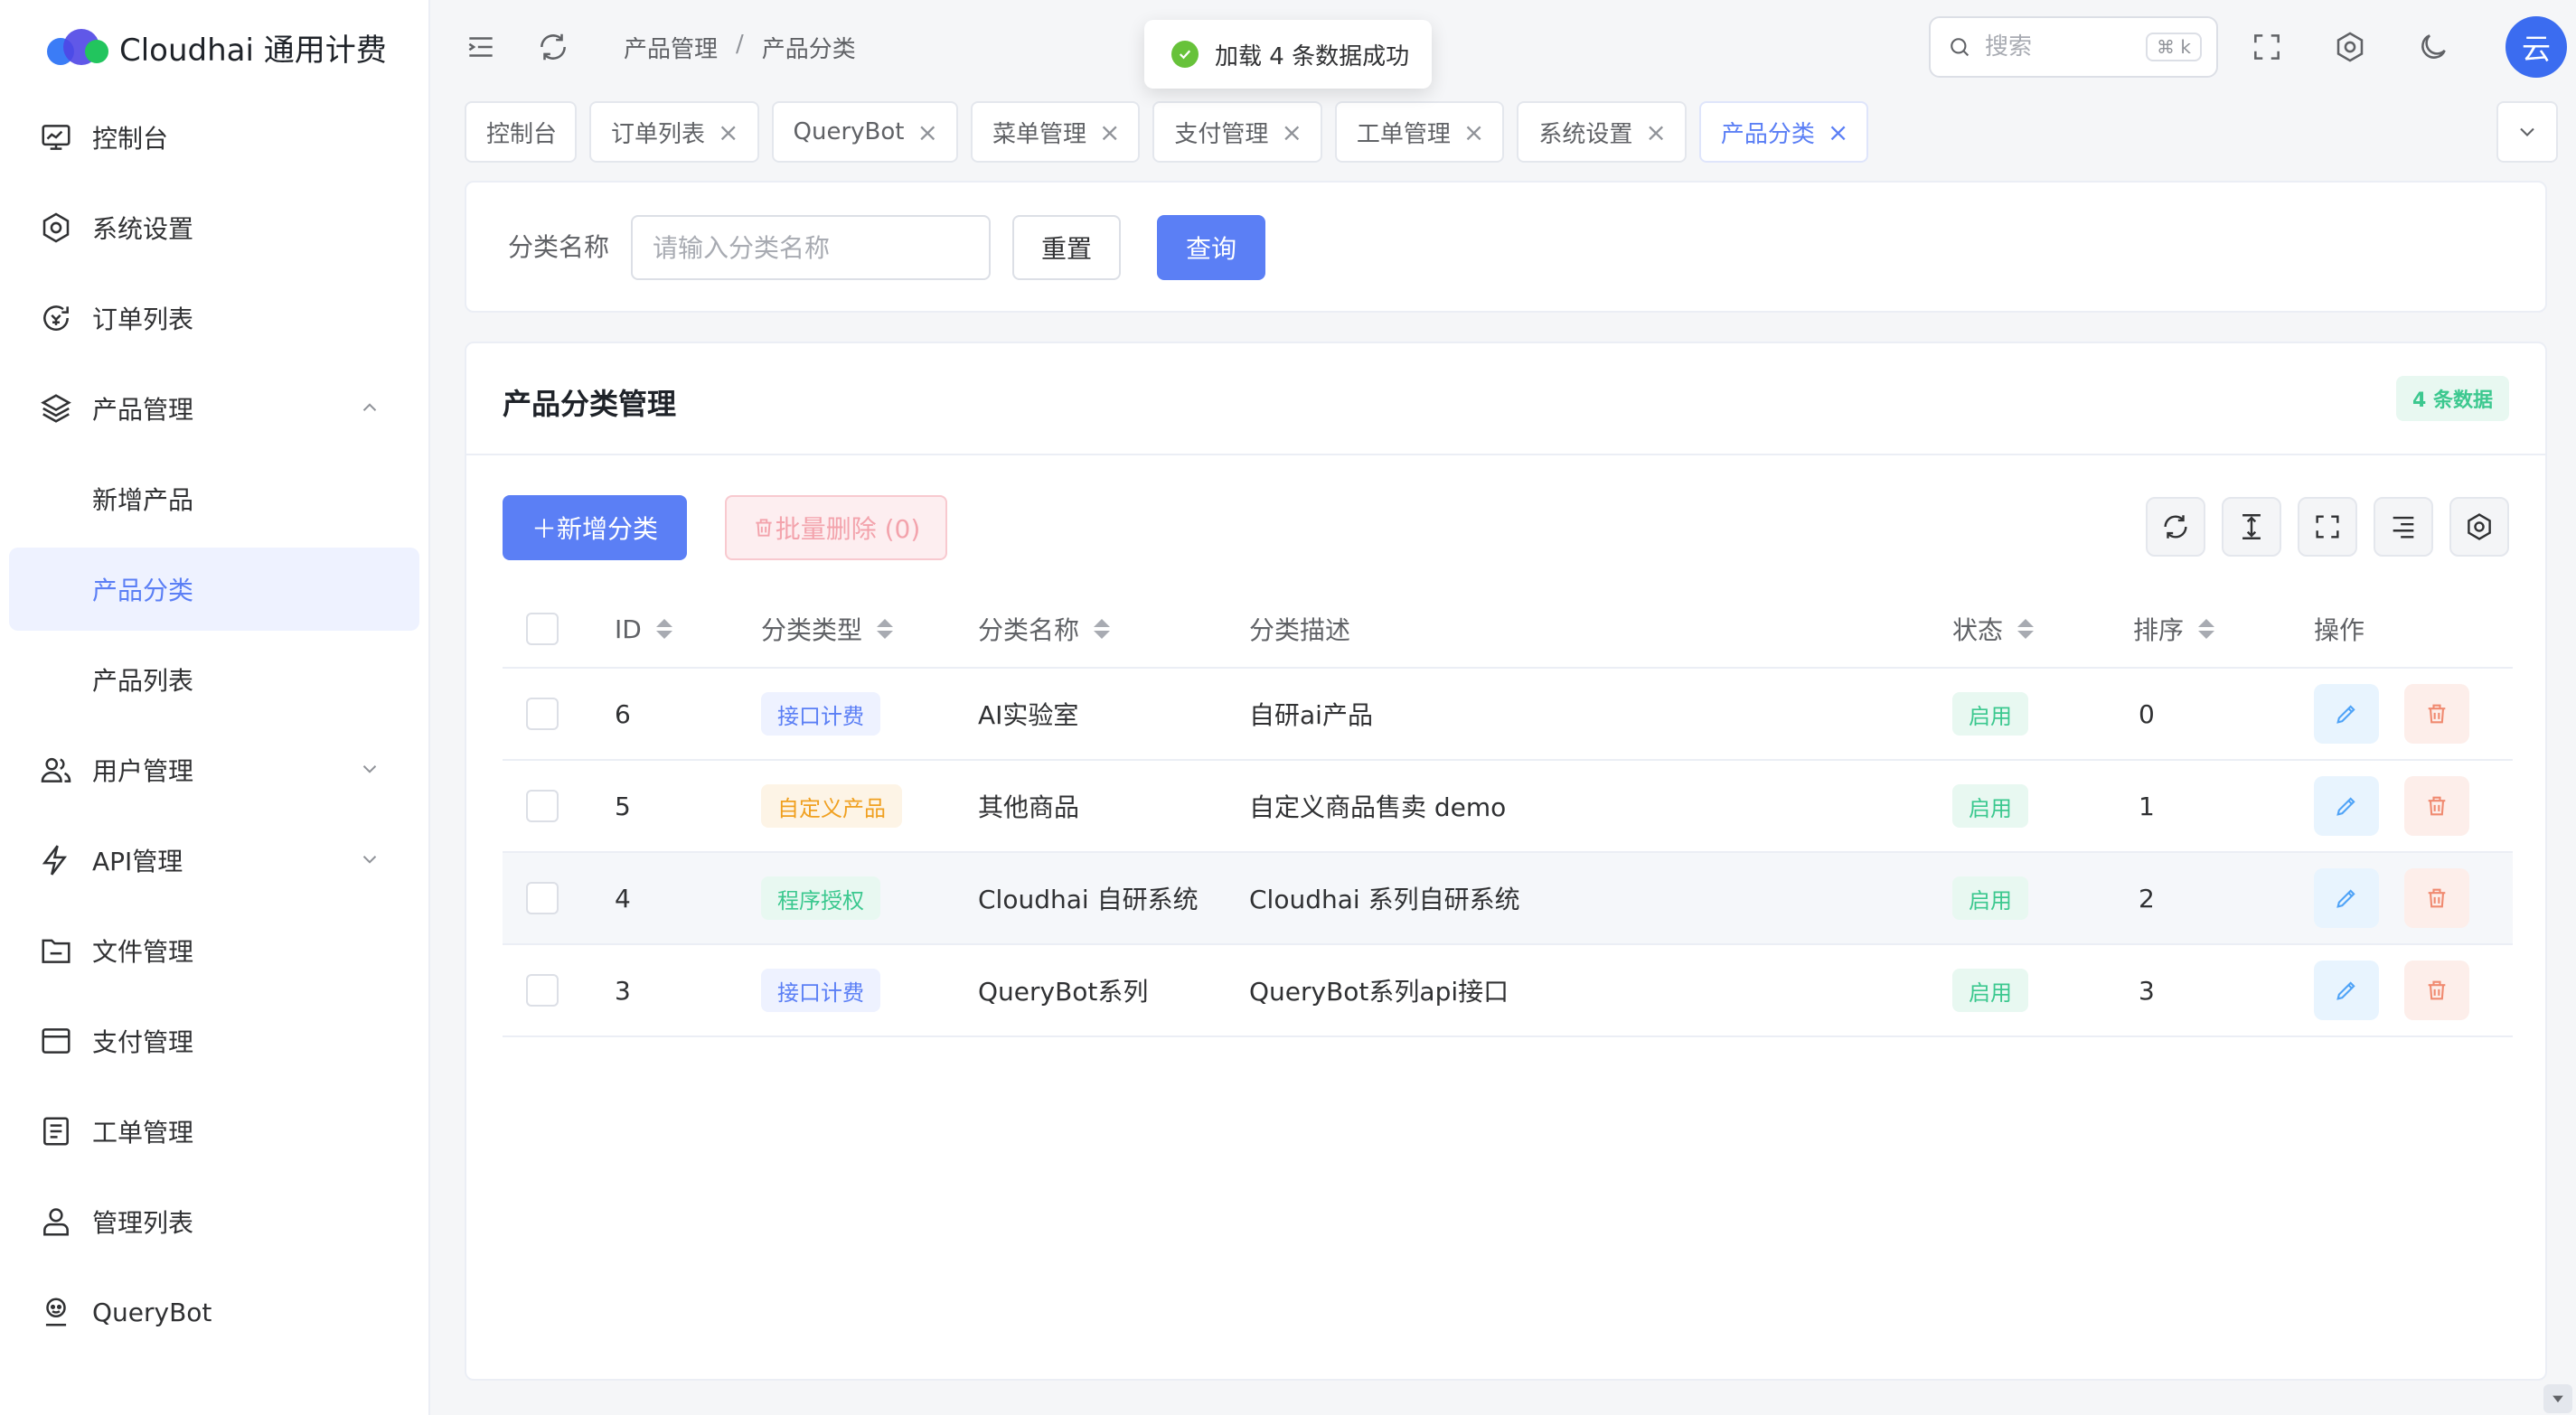 The height and width of the screenshot is (1415, 2576). What do you see at coordinates (821, 898) in the screenshot?
I see `category-type-tag: 程序授权` at bounding box center [821, 898].